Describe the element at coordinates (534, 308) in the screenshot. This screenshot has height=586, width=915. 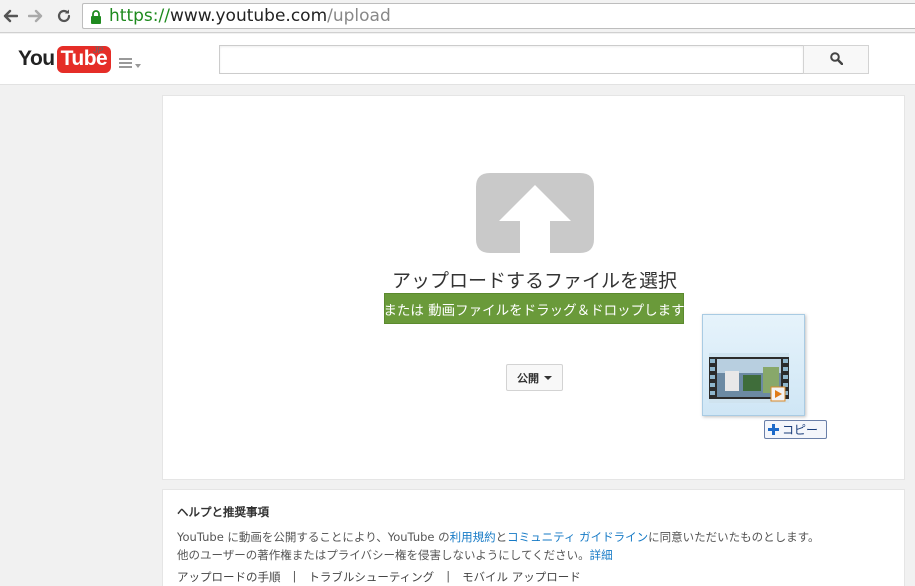
I see `drag-drop-banner: または 動画ファイルをドラッグ＆ドロップします` at that location.